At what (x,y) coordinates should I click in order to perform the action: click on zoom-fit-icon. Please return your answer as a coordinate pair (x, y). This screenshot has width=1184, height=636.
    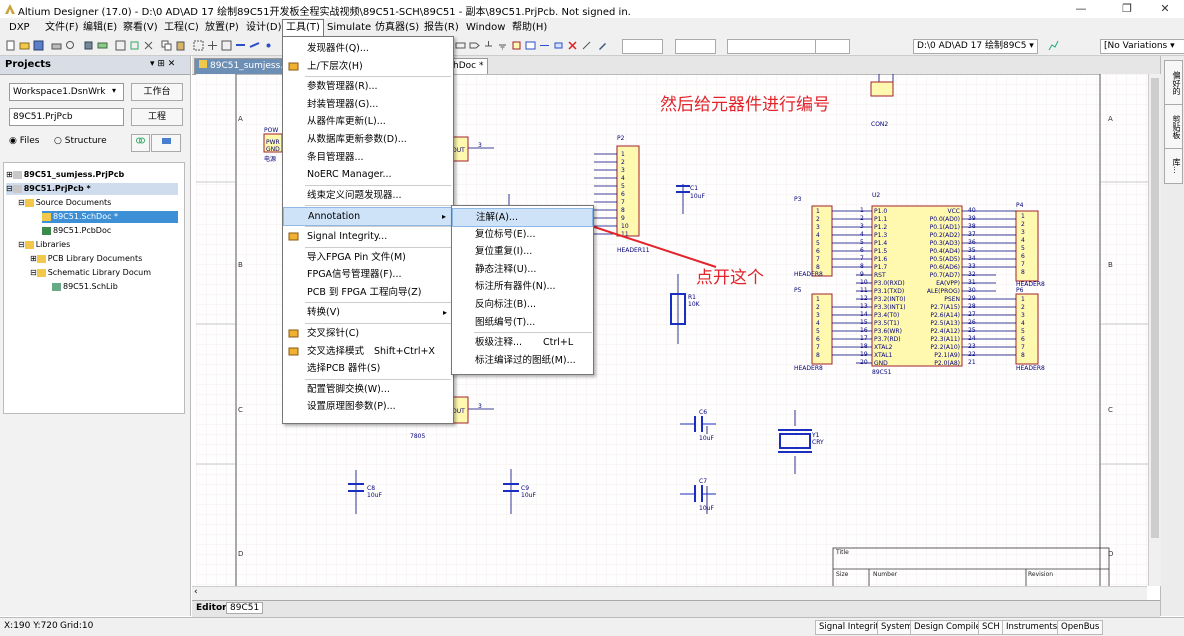
    Looking at the image, I should click on (120, 45).